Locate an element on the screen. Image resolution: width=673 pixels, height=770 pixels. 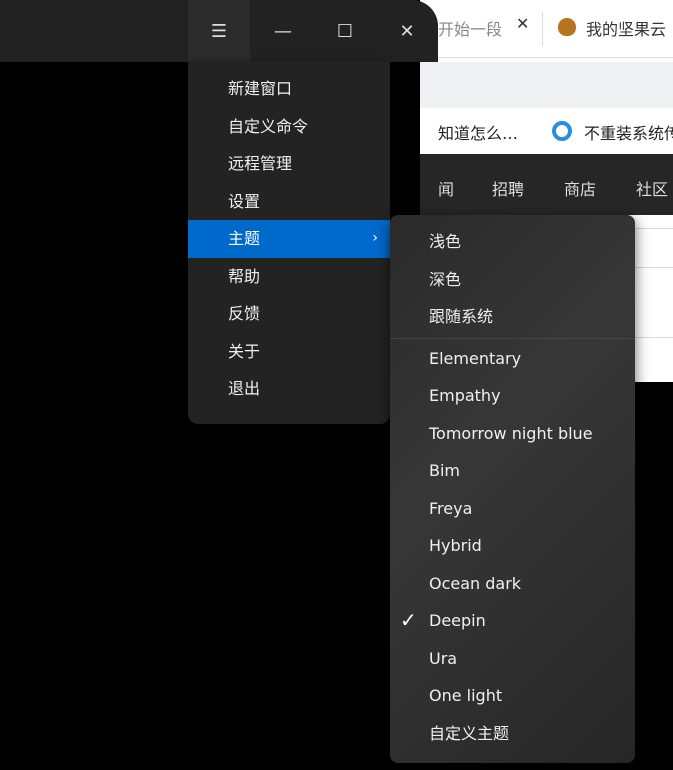
theme-item: Hybrid is located at coordinates (512, 546).